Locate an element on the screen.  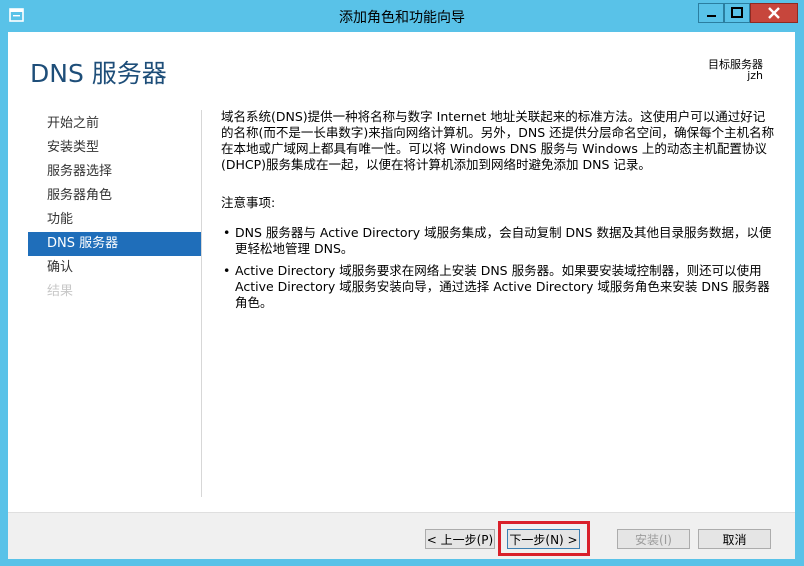
page-title: DNS 服务器 is located at coordinates (98, 73).